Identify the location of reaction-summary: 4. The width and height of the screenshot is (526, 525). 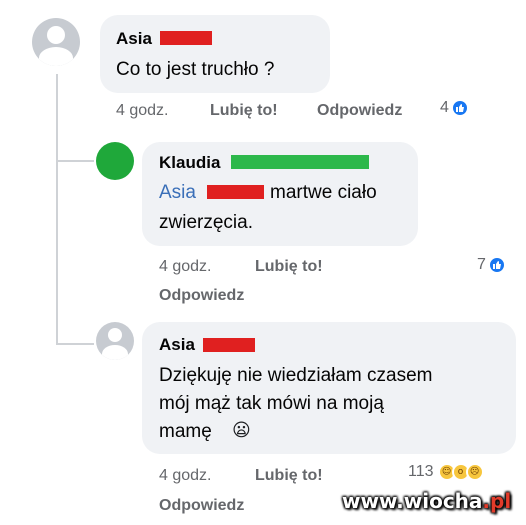
(454, 108).